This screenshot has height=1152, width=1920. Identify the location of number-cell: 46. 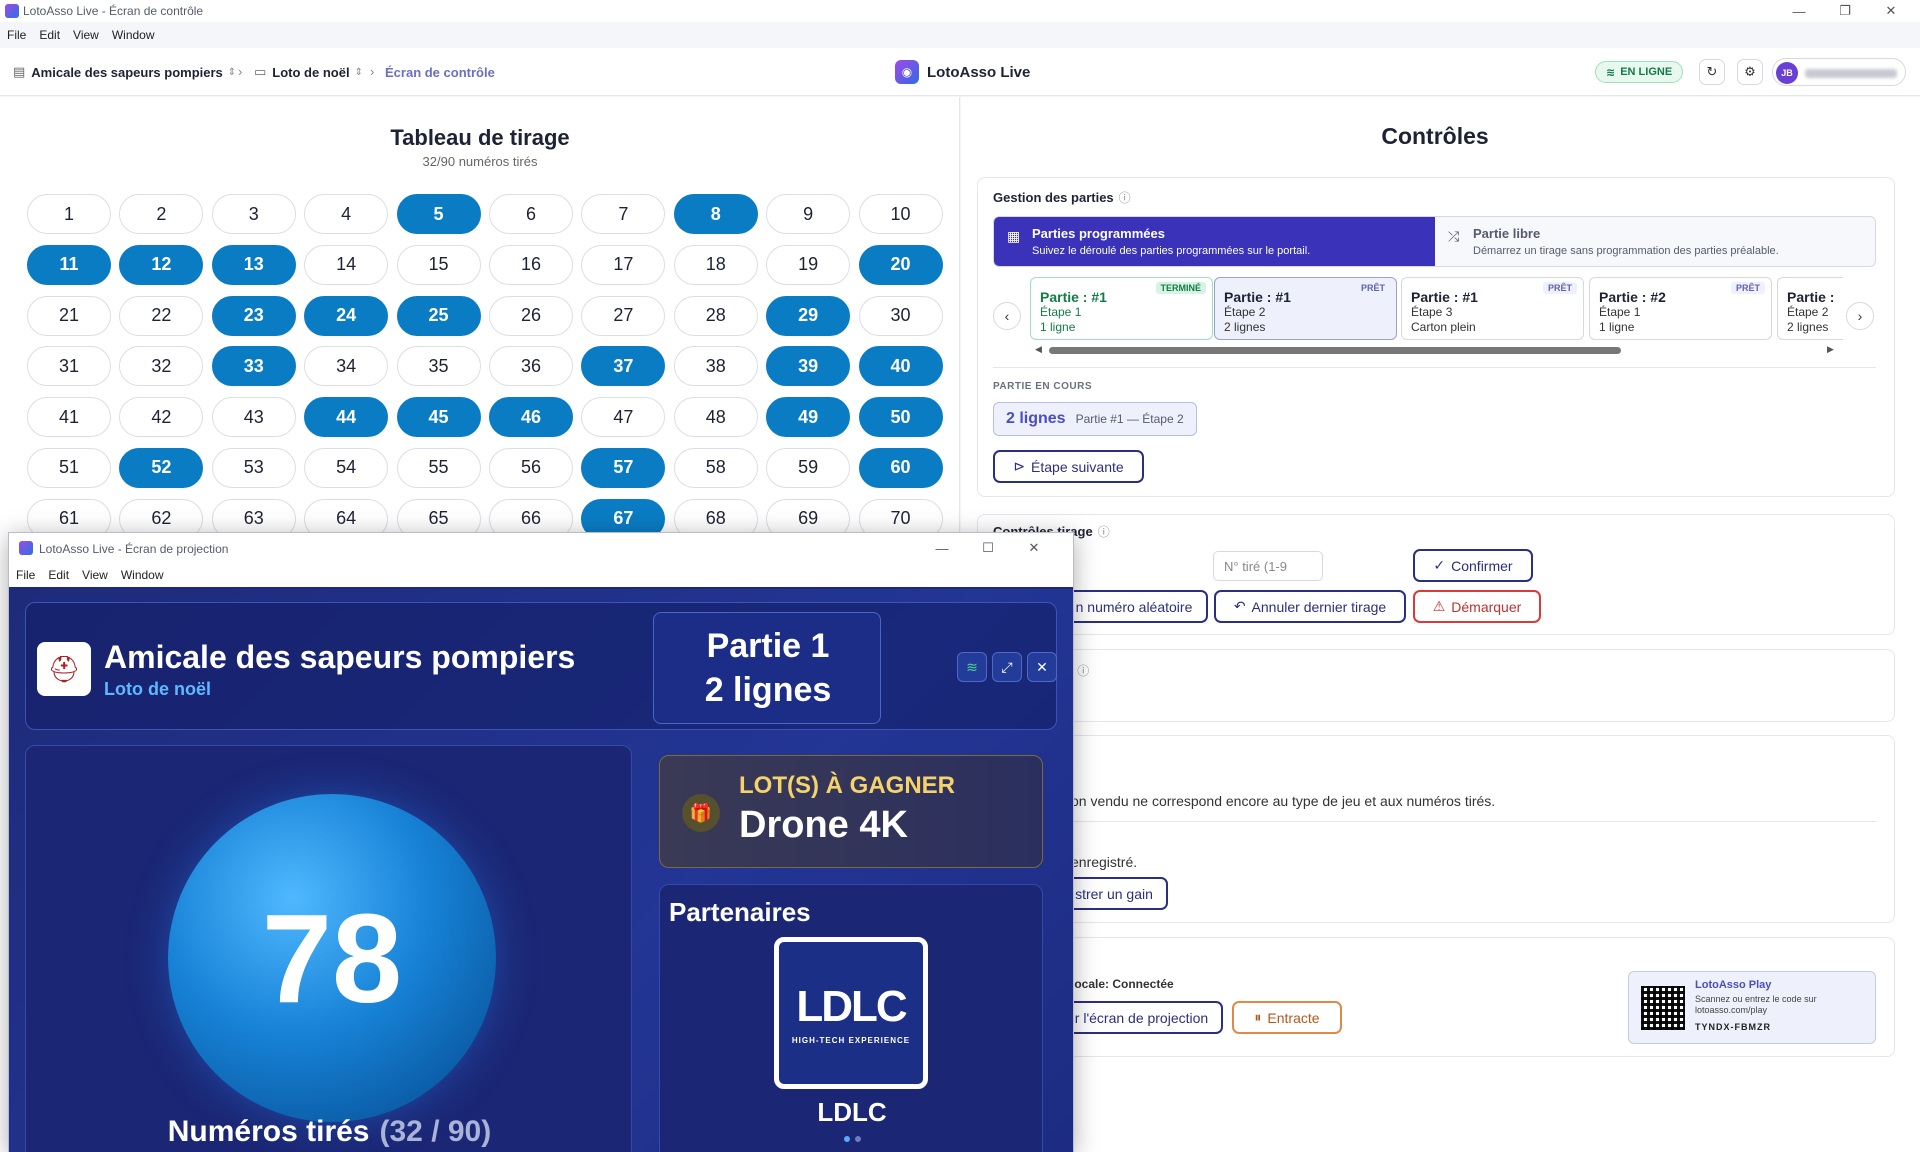
(530, 417).